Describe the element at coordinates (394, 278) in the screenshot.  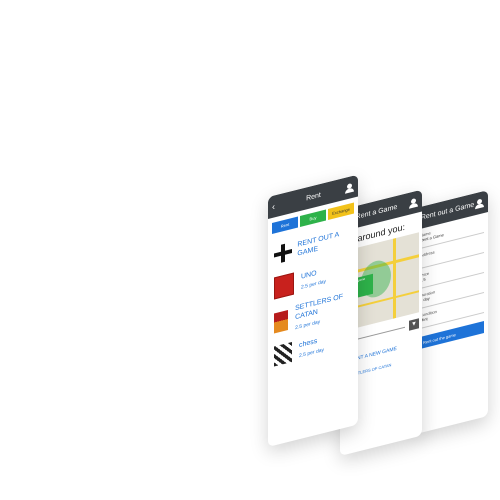
I see `map-road` at that location.